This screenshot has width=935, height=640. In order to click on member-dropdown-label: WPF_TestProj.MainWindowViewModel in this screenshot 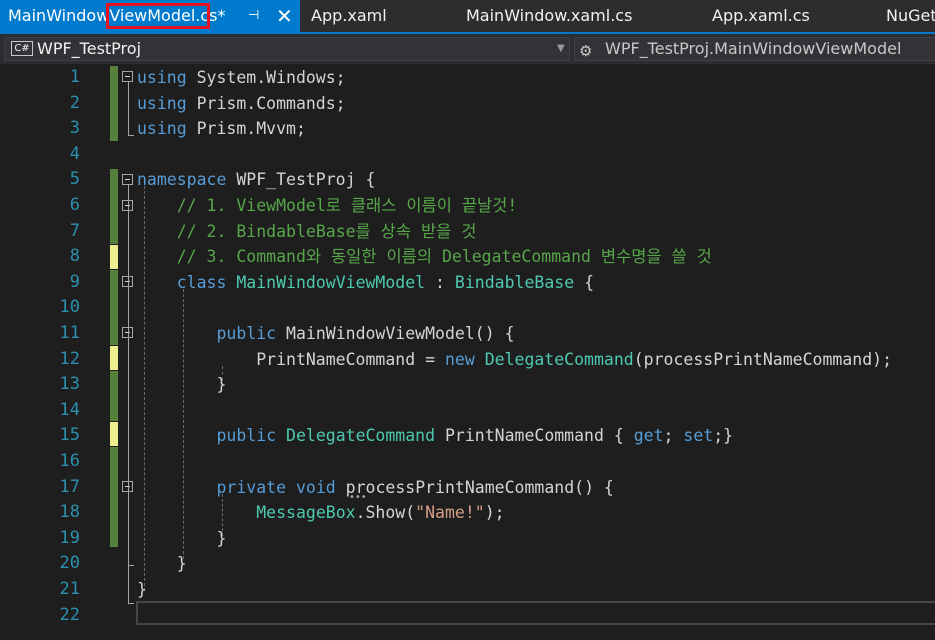, I will do `click(753, 48)`.